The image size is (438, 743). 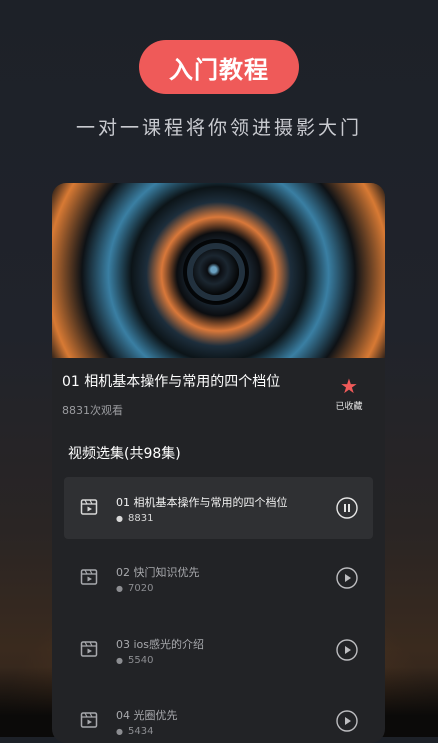 I want to click on view-count: 8831次观看, so click(x=92, y=410).